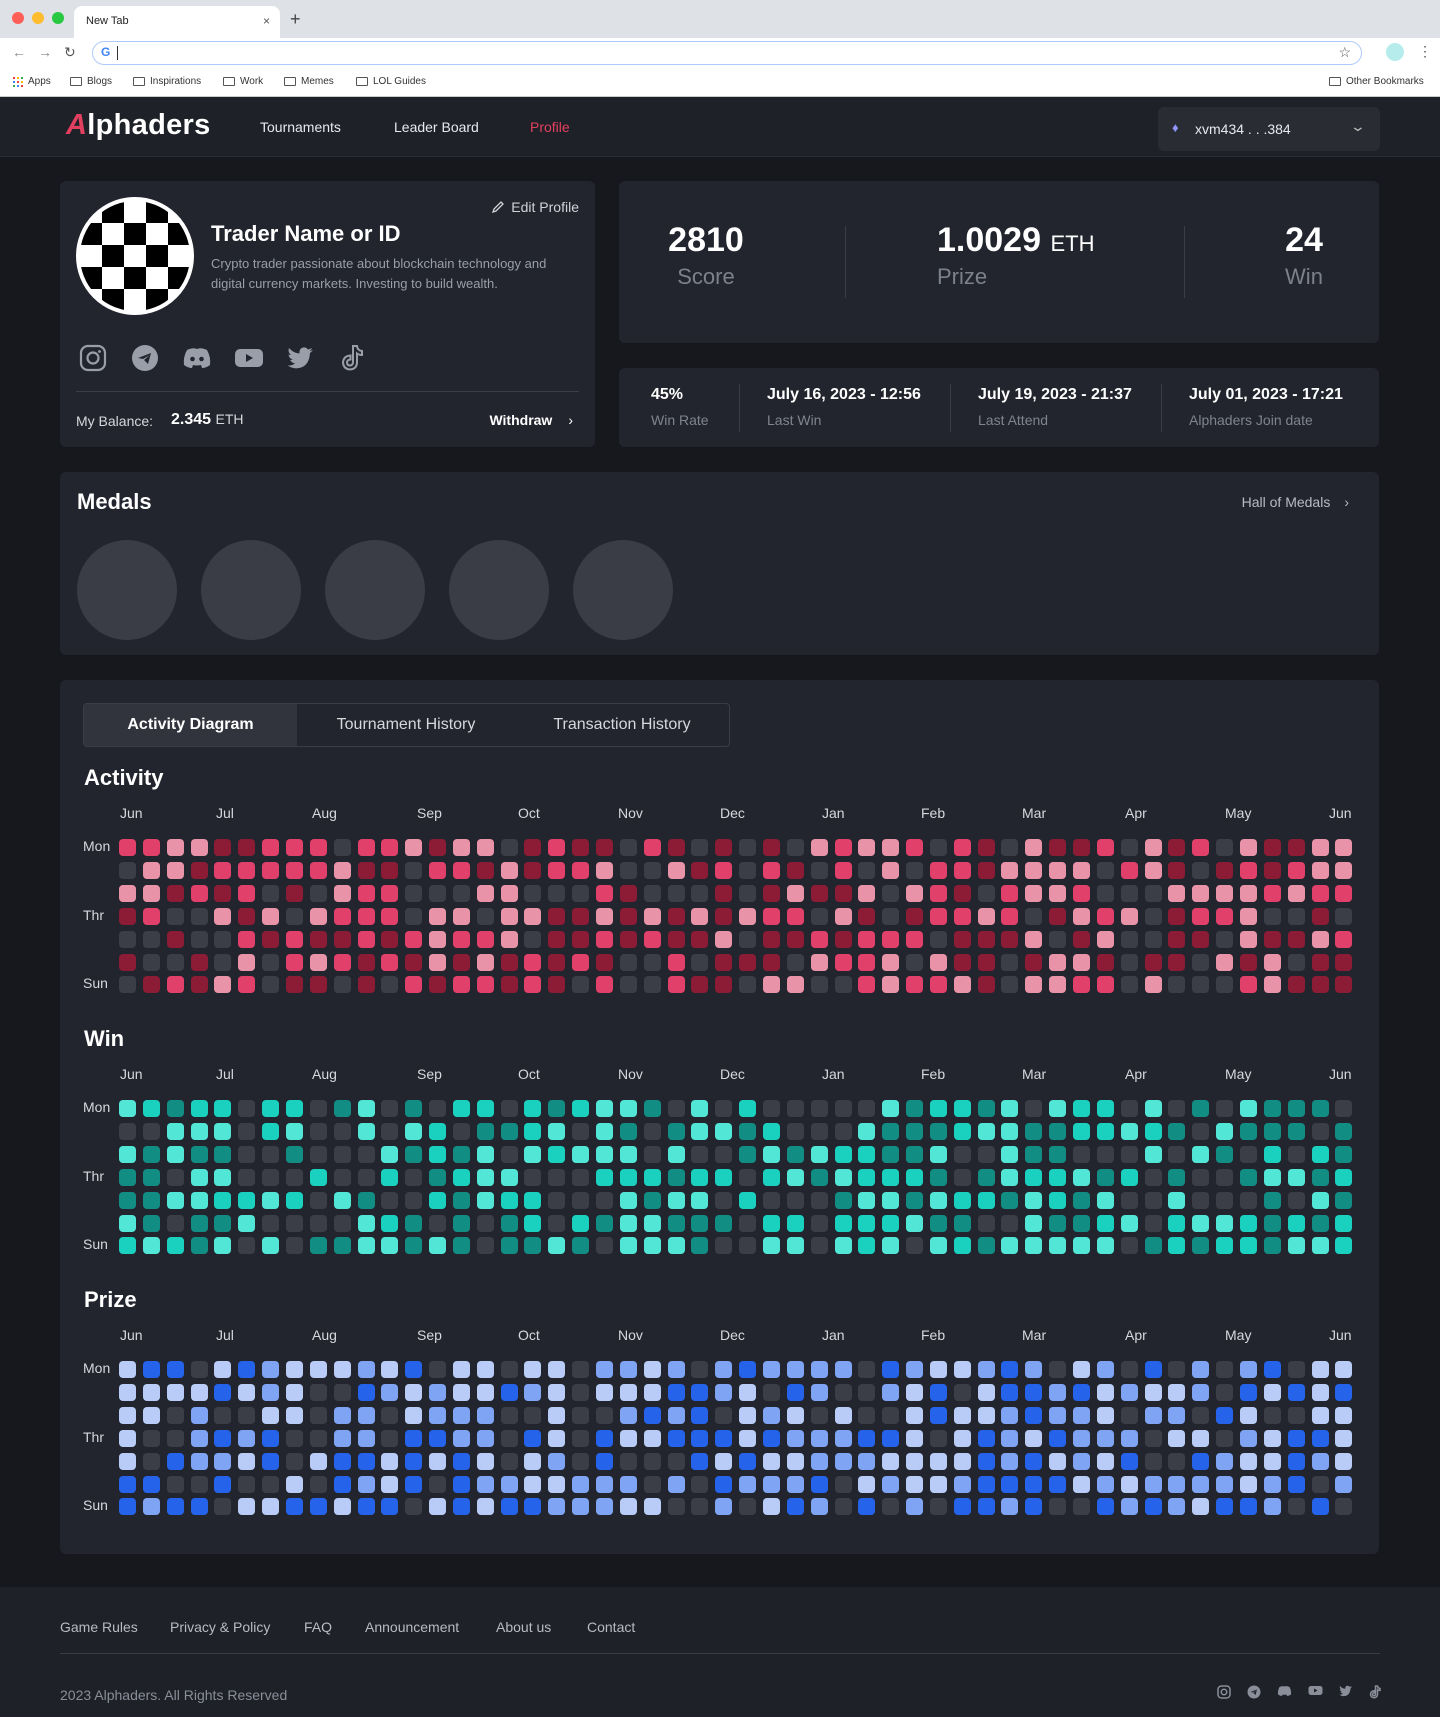  I want to click on bookmark-work: Work, so click(243, 81).